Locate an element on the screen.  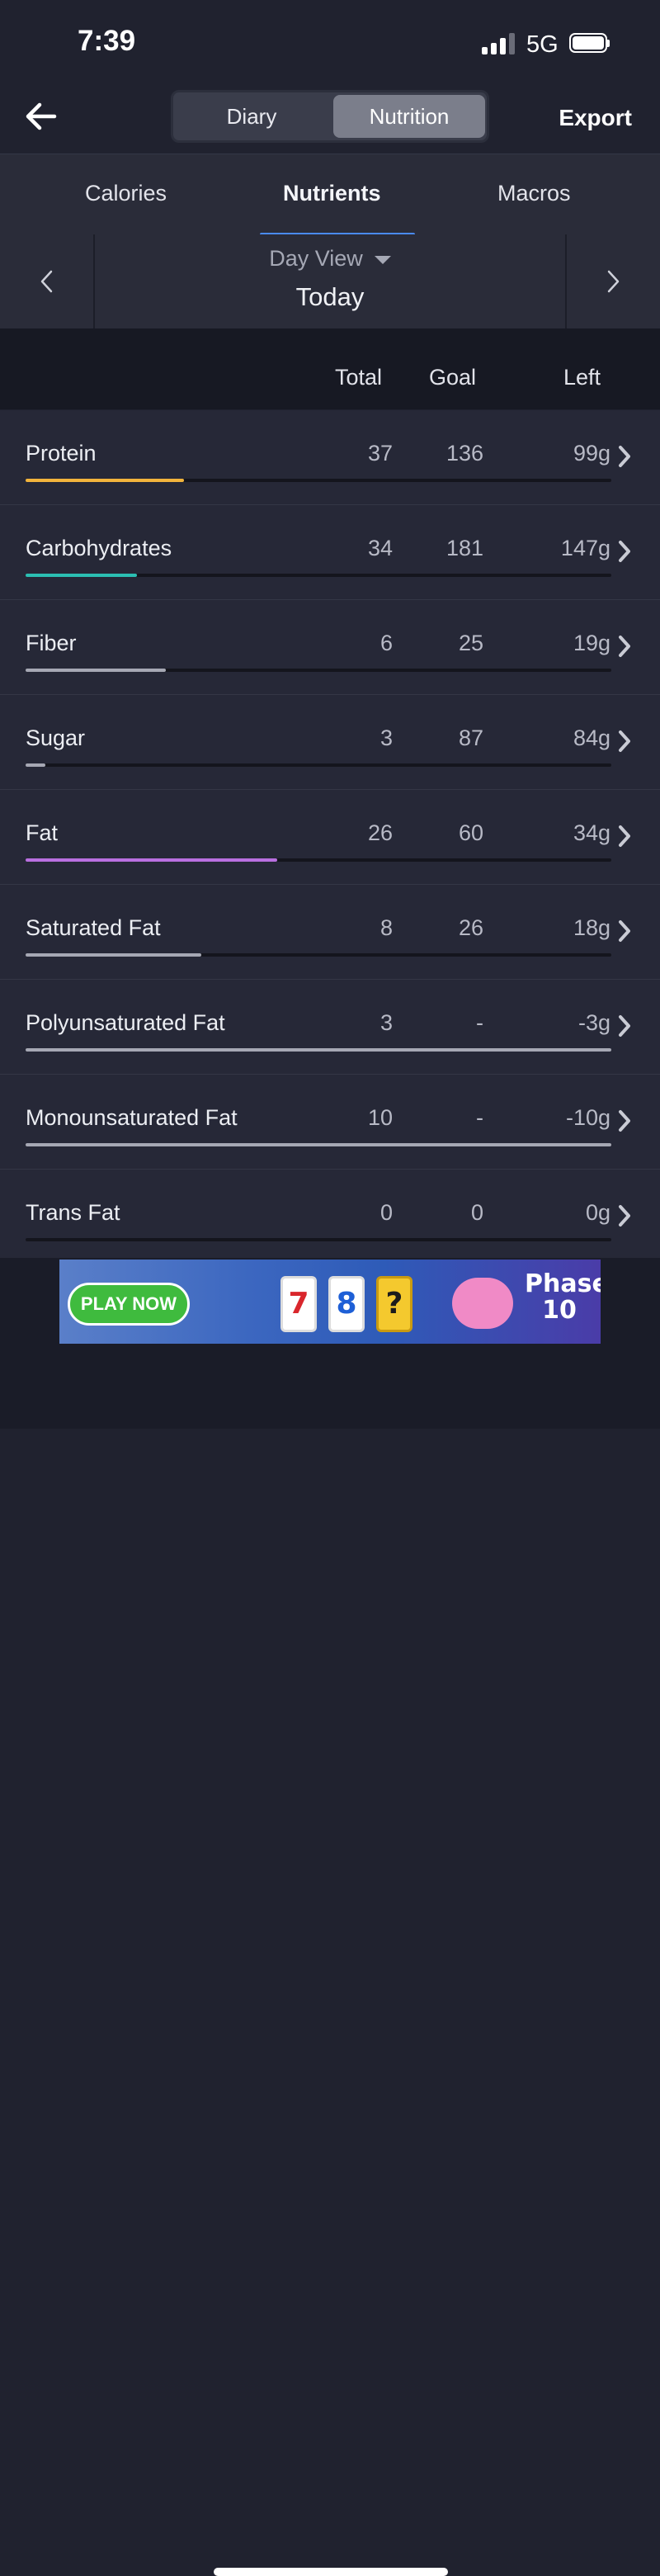
next-day-button is located at coordinates (612, 281).